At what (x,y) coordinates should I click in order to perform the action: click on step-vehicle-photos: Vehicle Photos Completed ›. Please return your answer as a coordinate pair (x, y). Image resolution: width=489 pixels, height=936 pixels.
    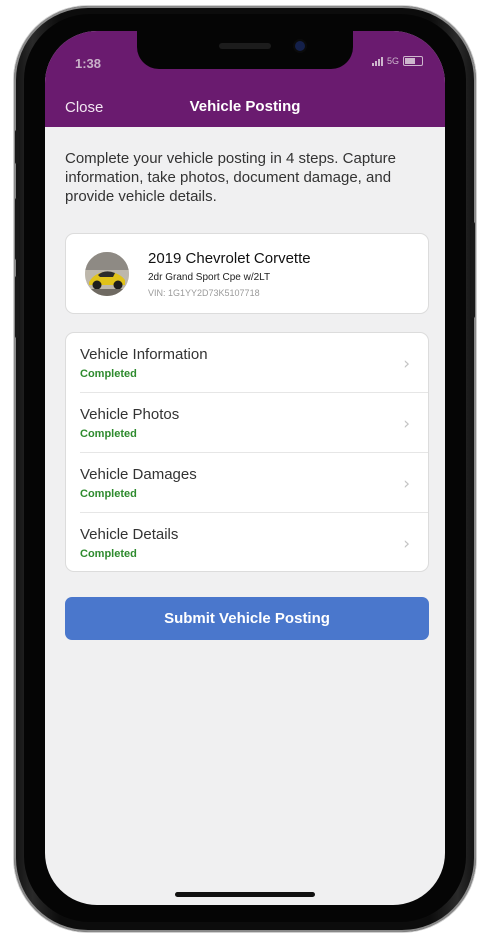
    Looking at the image, I should click on (247, 423).